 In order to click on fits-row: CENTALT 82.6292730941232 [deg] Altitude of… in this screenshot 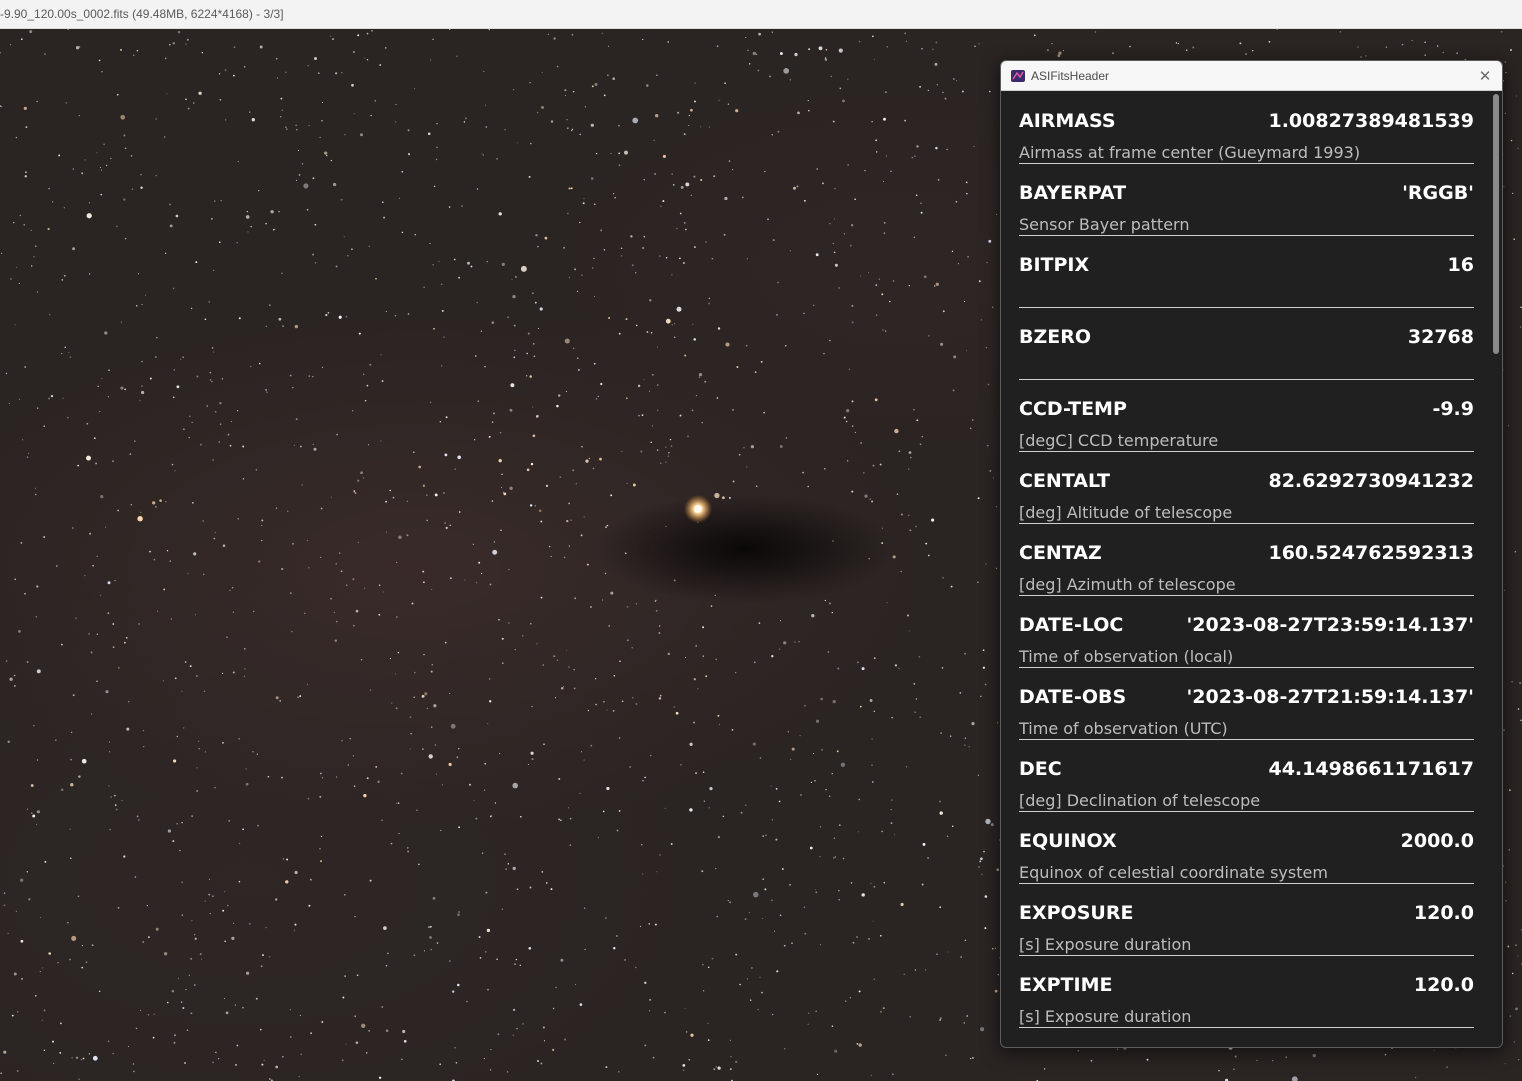, I will do `click(1246, 488)`.